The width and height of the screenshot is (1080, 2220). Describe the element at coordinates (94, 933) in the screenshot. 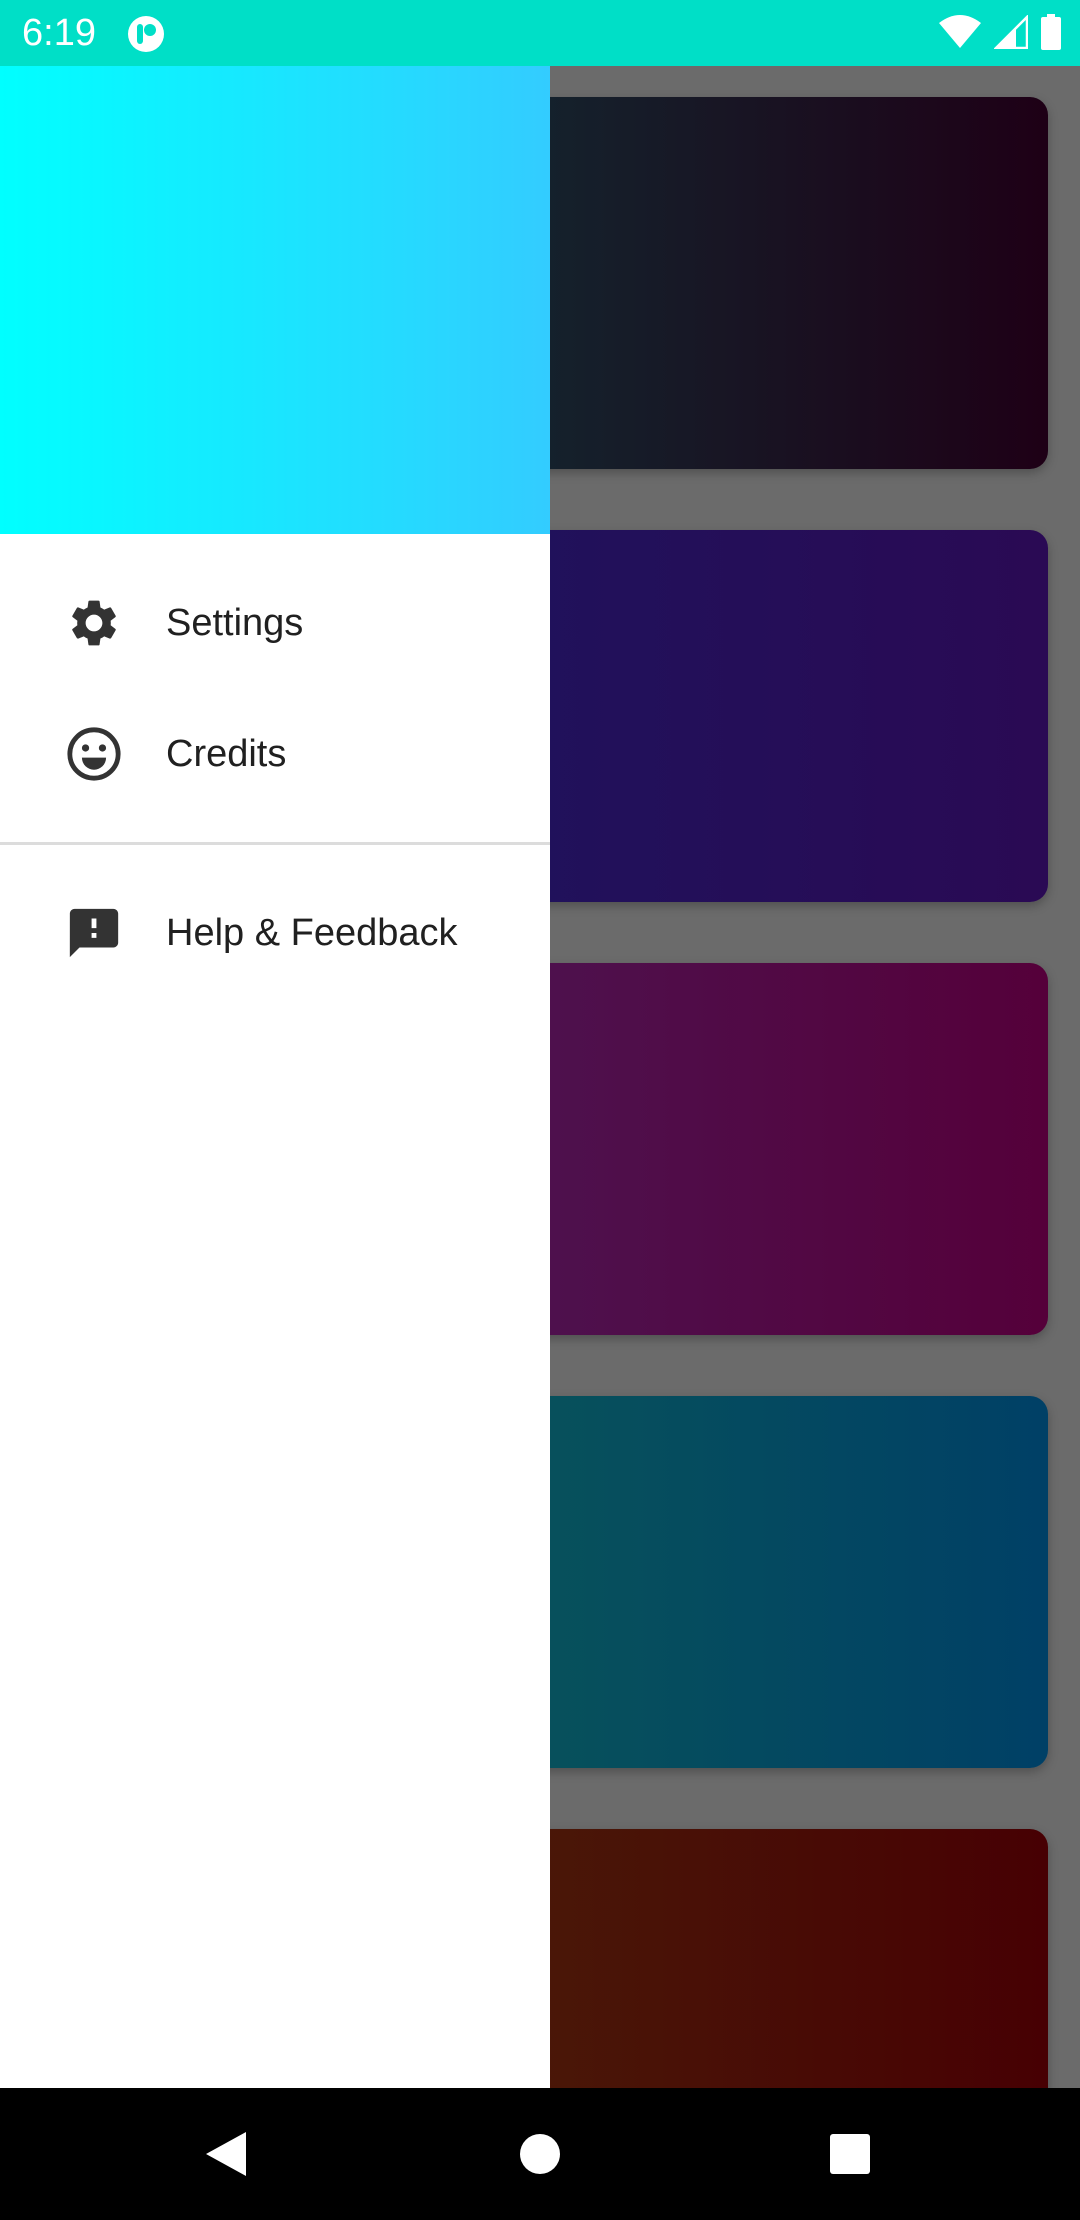

I see `feedback-icon` at that location.